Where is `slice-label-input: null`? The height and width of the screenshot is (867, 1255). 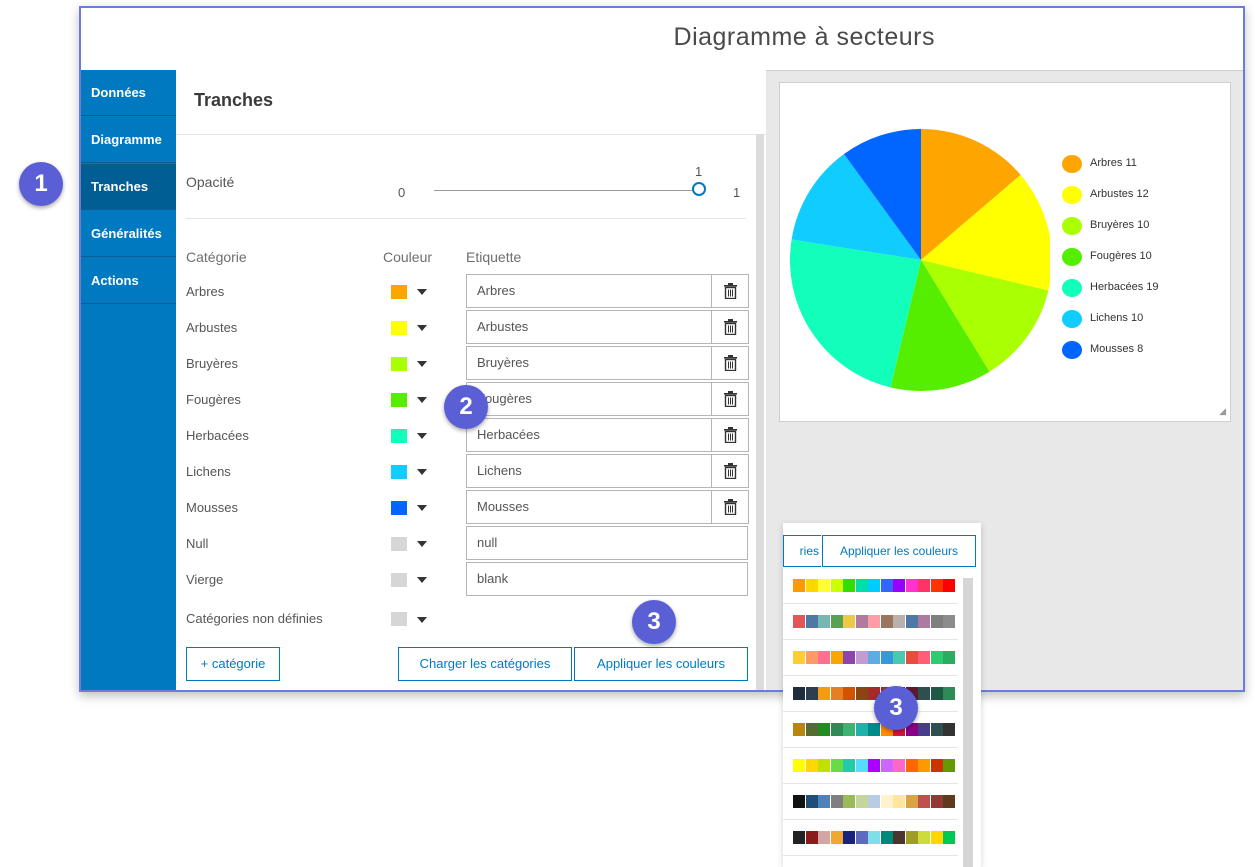
slice-label-input: null is located at coordinates (607, 543).